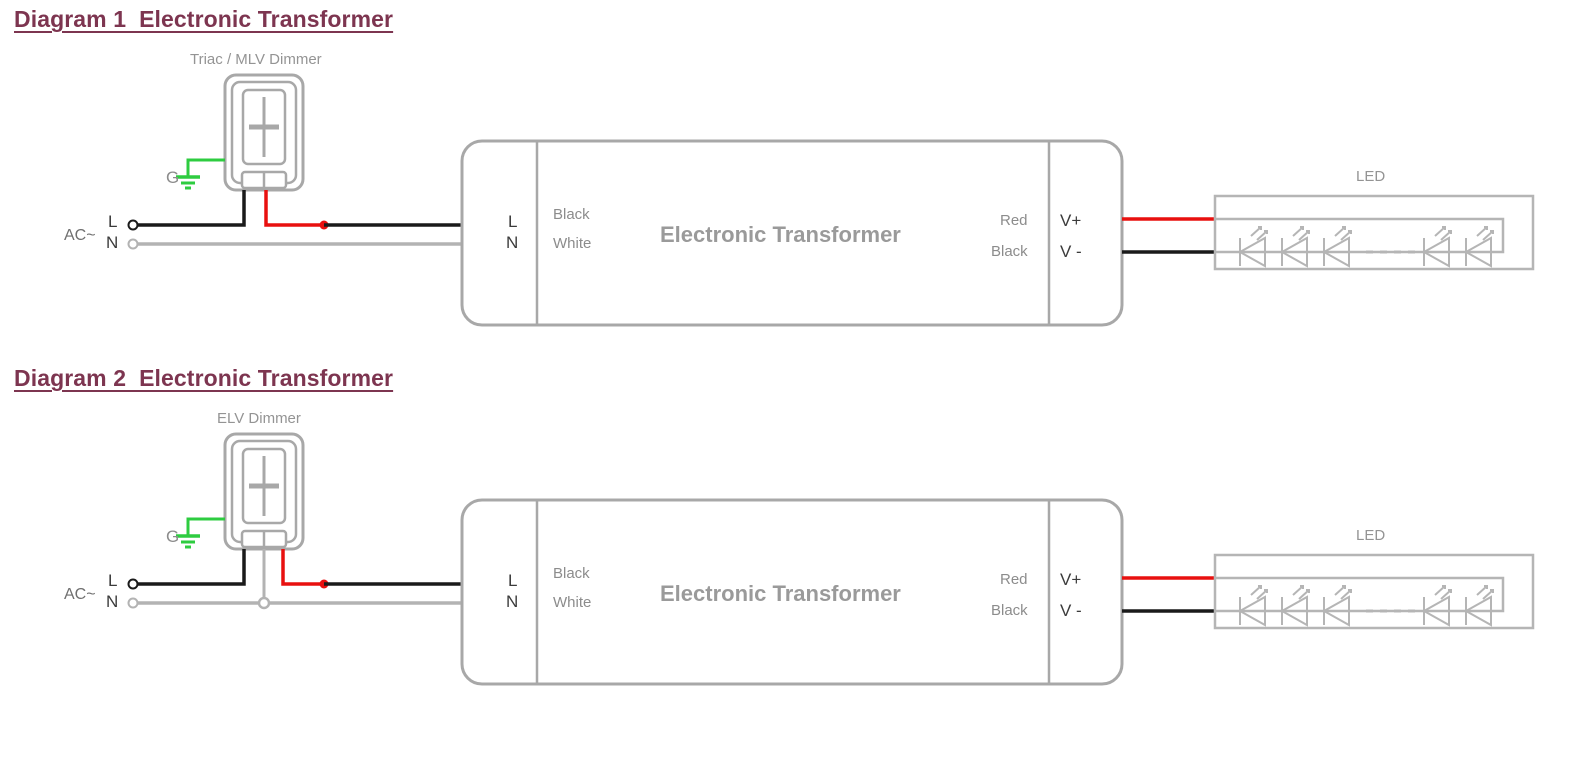  Describe the element at coordinates (512, 242) in the screenshot. I see `transformer-input-terminal-n-1: N` at that location.